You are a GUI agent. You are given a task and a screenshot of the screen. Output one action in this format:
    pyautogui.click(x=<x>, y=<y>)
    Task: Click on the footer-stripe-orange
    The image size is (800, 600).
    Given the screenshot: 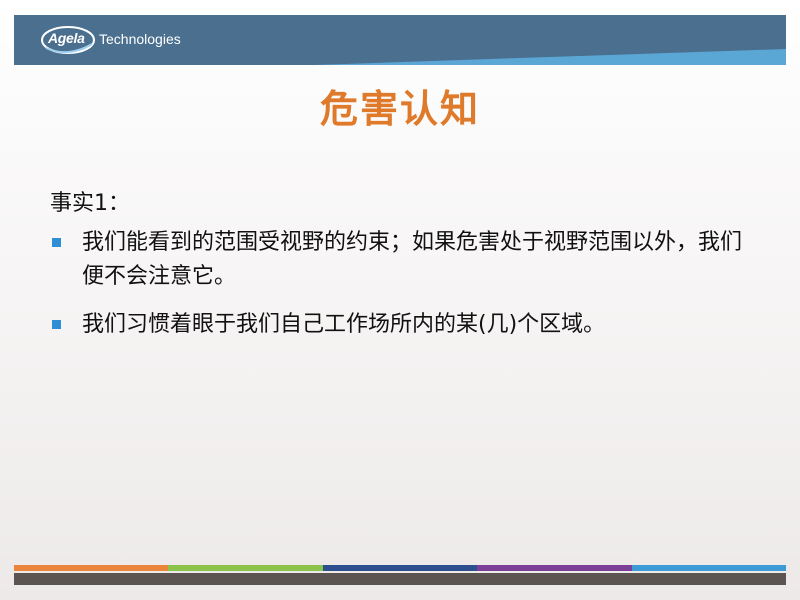 What is the action you would take?
    pyautogui.click(x=91, y=568)
    